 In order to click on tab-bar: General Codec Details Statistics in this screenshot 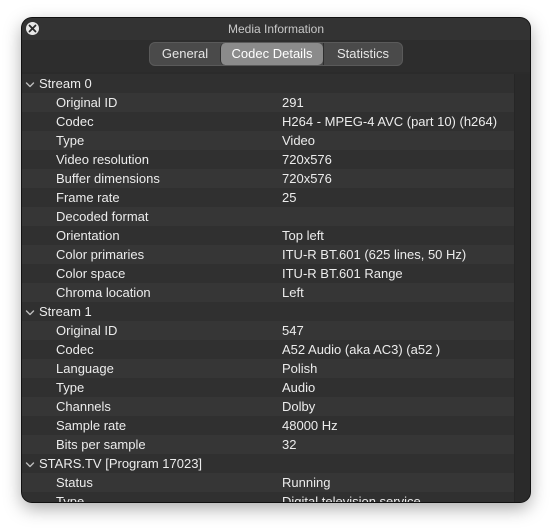, I will do `click(276, 56)`.